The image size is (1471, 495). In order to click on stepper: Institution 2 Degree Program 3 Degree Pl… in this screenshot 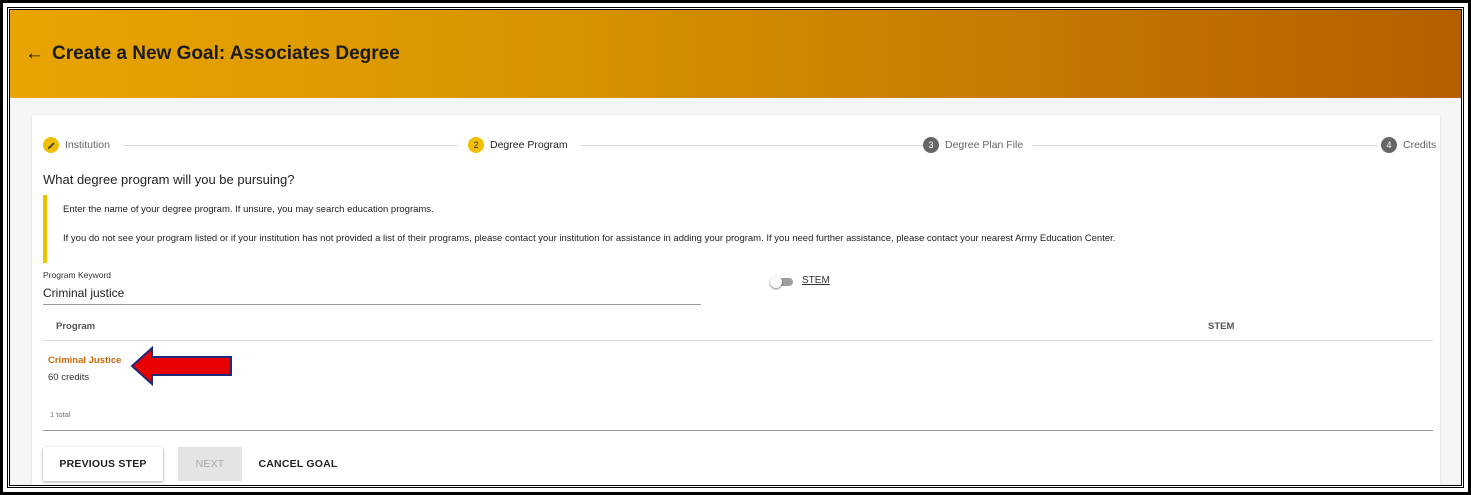, I will do `click(739, 146)`.